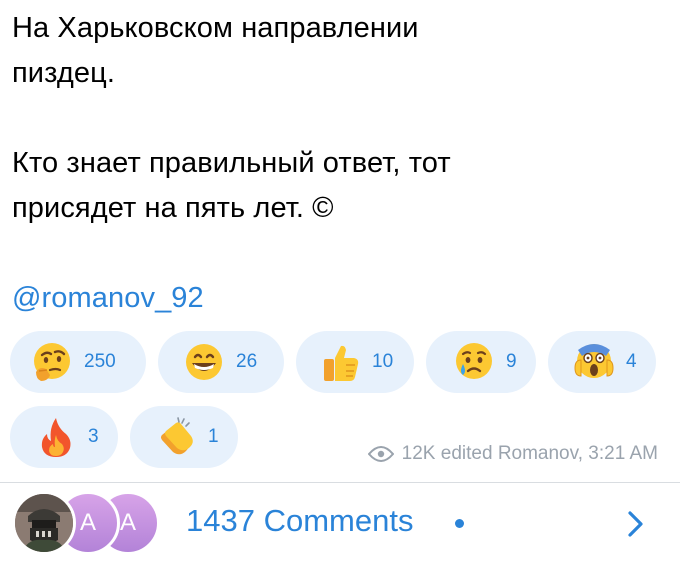 The height and width of the screenshot is (565, 680). I want to click on message-line-1: На Харьковском направлении, so click(215, 28).